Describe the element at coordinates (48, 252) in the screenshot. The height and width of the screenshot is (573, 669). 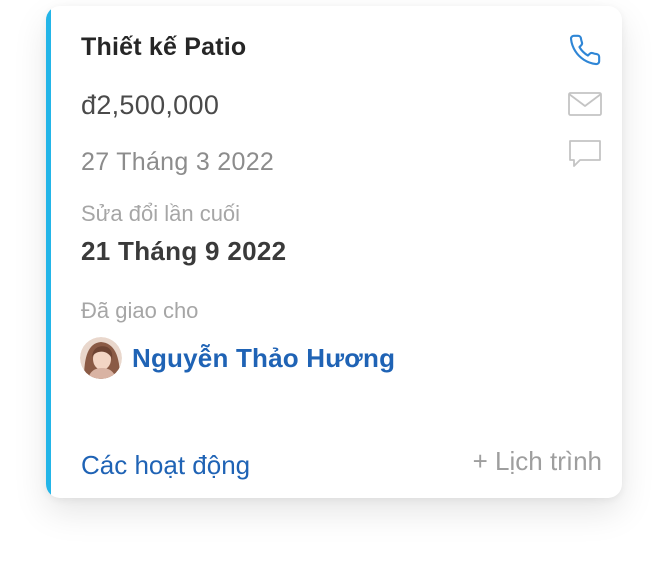
I see `card-accent-bar` at that location.